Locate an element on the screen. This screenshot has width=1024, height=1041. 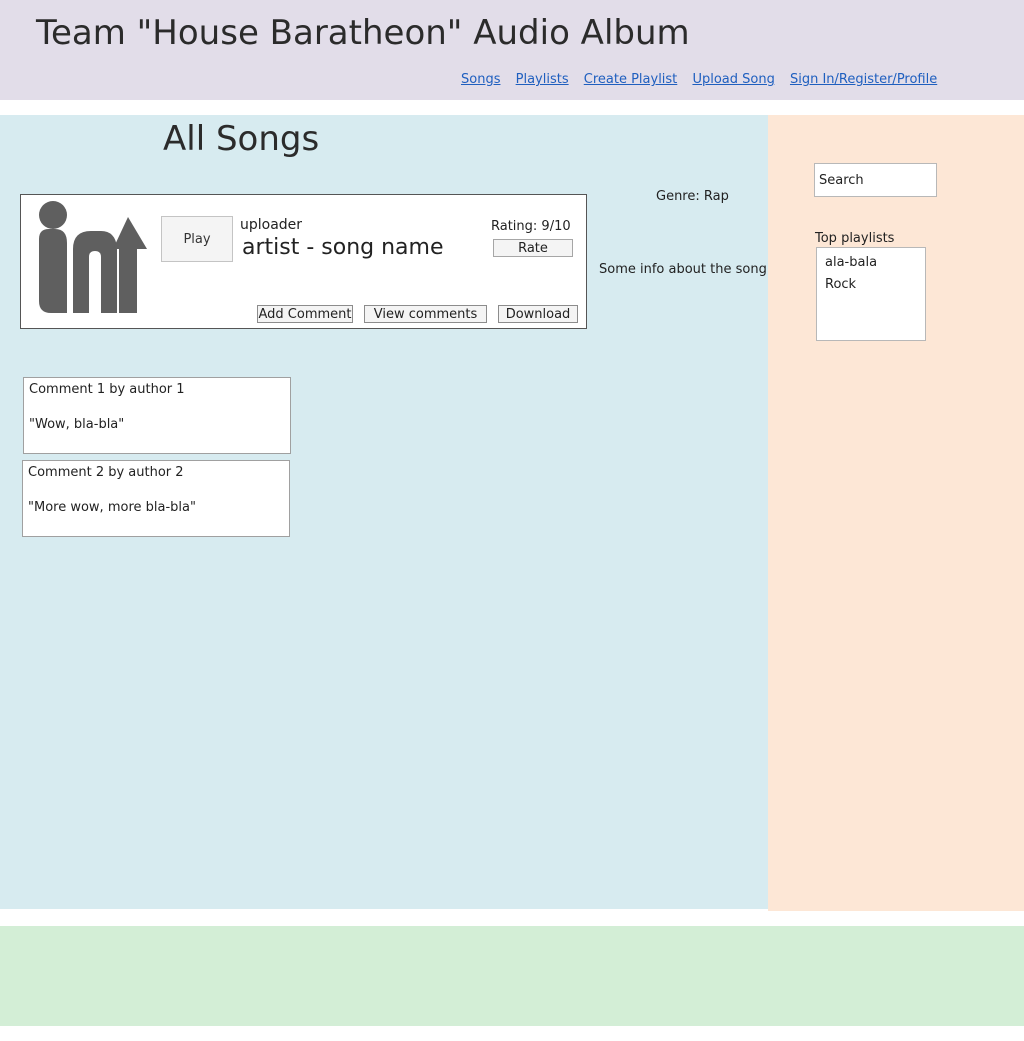
rate-button: Rate is located at coordinates (533, 248).